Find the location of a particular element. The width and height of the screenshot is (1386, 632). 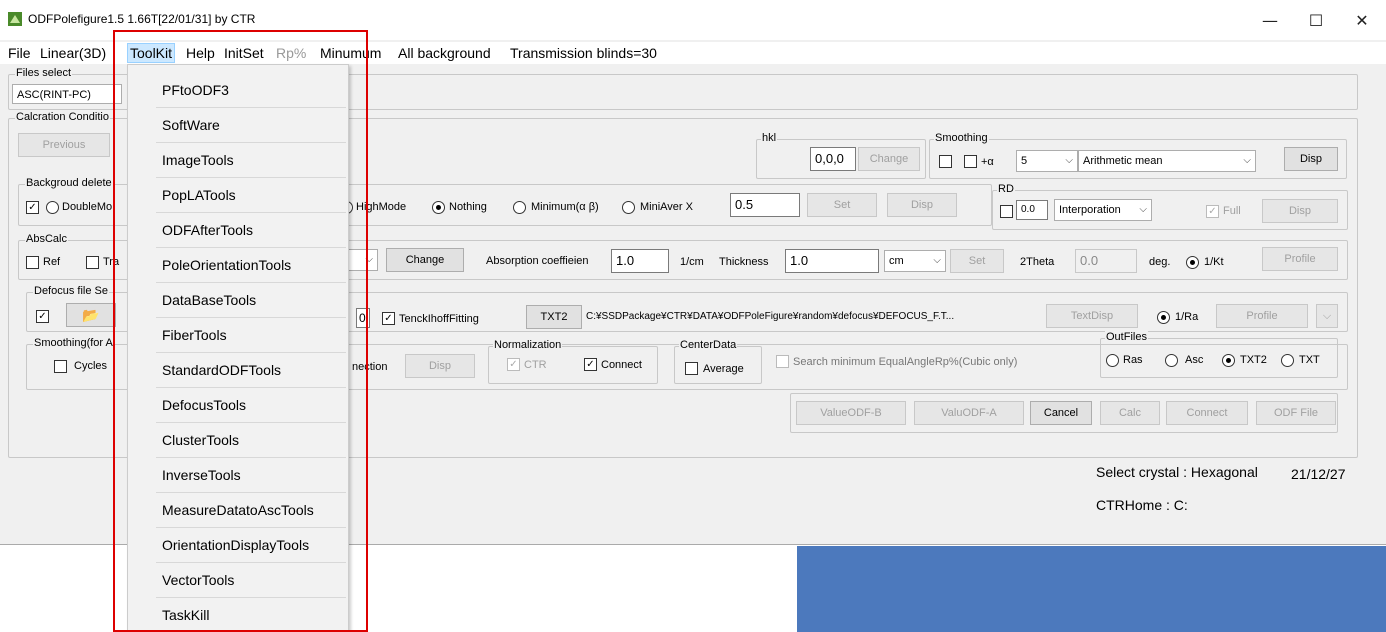

background-value-input: 0.5 is located at coordinates (765, 205).